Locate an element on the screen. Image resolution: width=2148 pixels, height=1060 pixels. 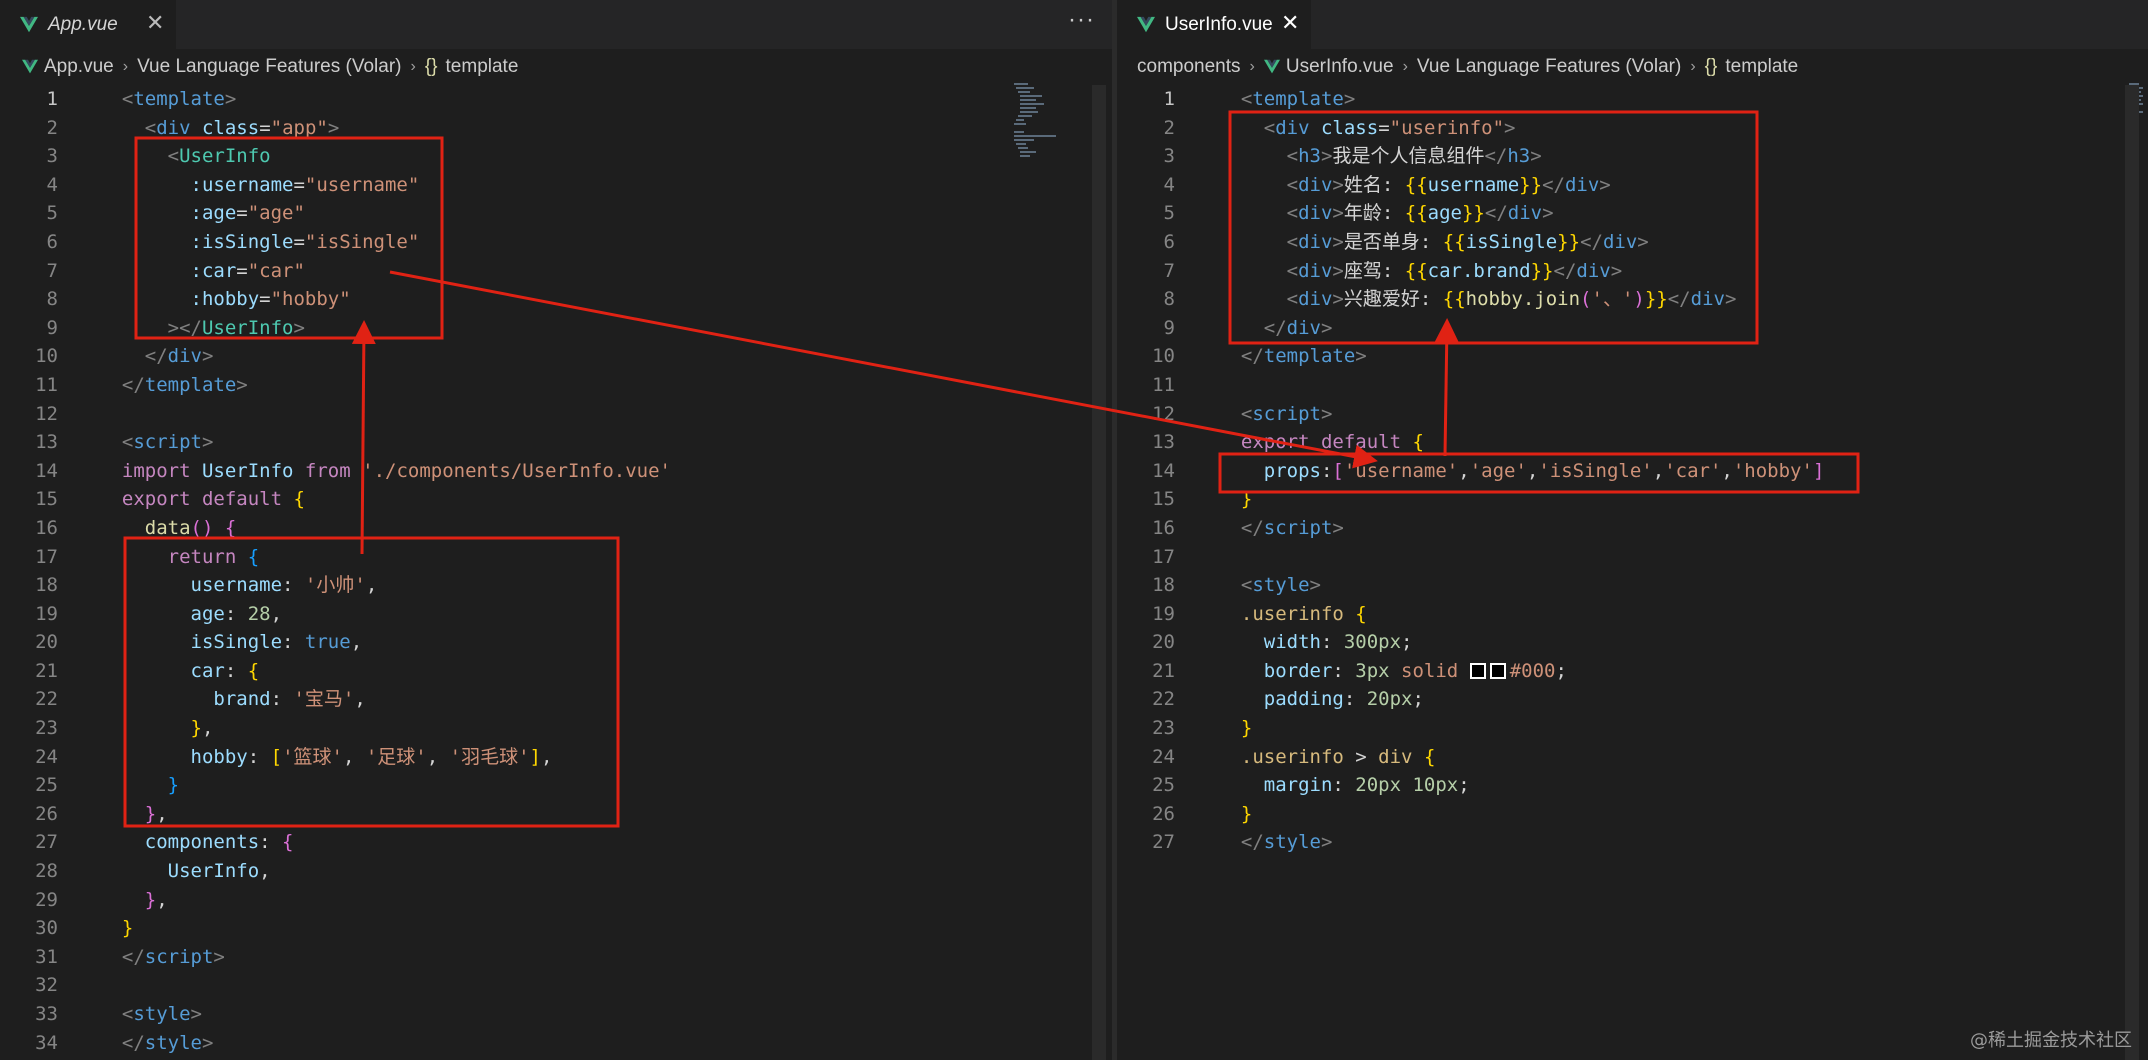
code-token: 'isSingle' is located at coordinates (1595, 470).